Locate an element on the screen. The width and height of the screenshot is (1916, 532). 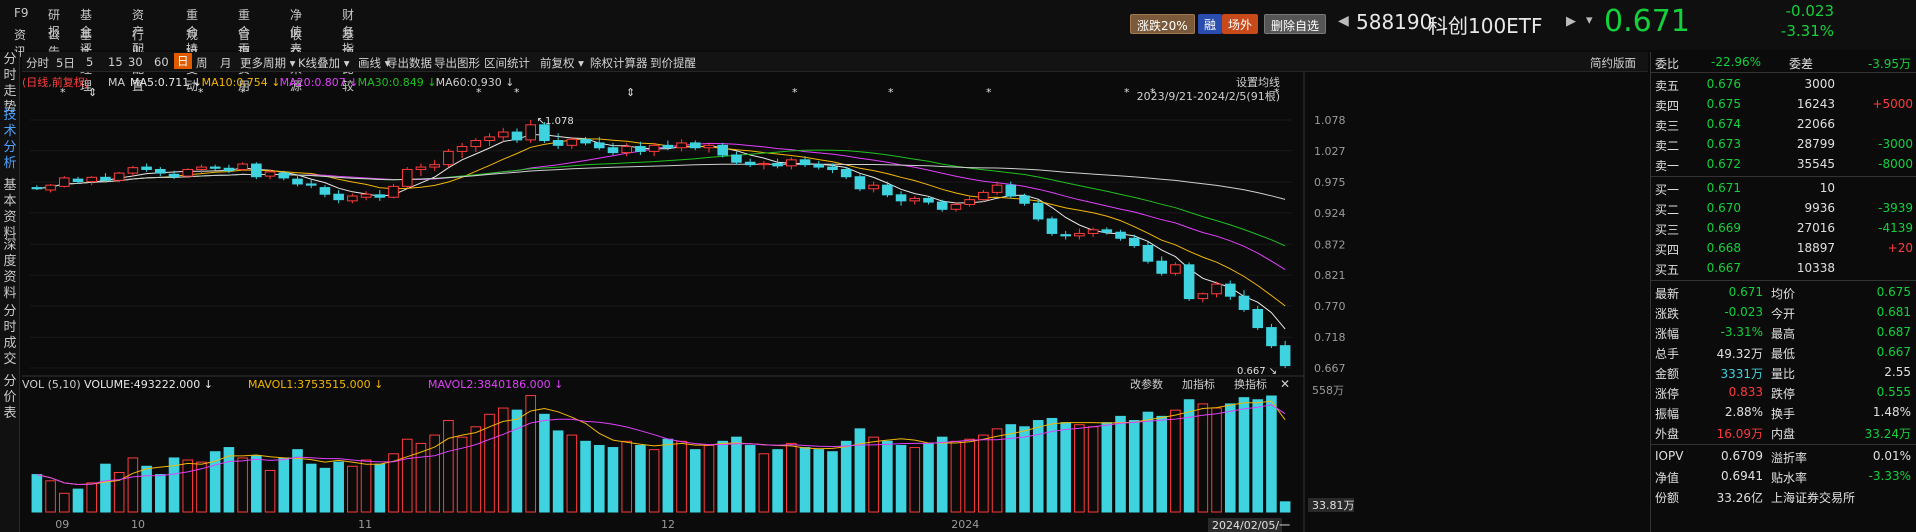
sidebar-item-5: 分价表 is located at coordinates (10, 398).